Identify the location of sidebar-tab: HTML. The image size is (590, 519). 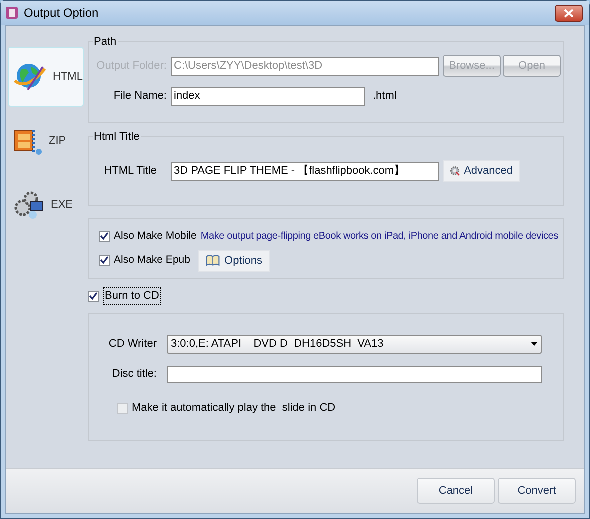
(46, 77).